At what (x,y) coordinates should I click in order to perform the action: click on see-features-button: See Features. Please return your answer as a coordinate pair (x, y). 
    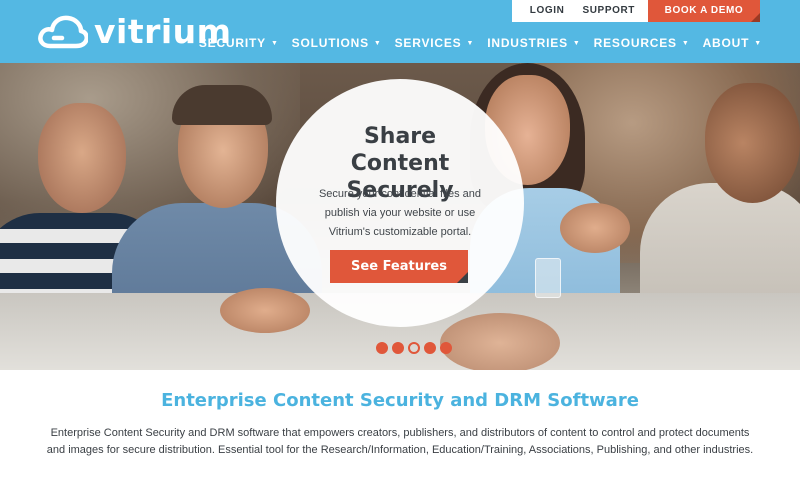
    Looking at the image, I should click on (399, 266).